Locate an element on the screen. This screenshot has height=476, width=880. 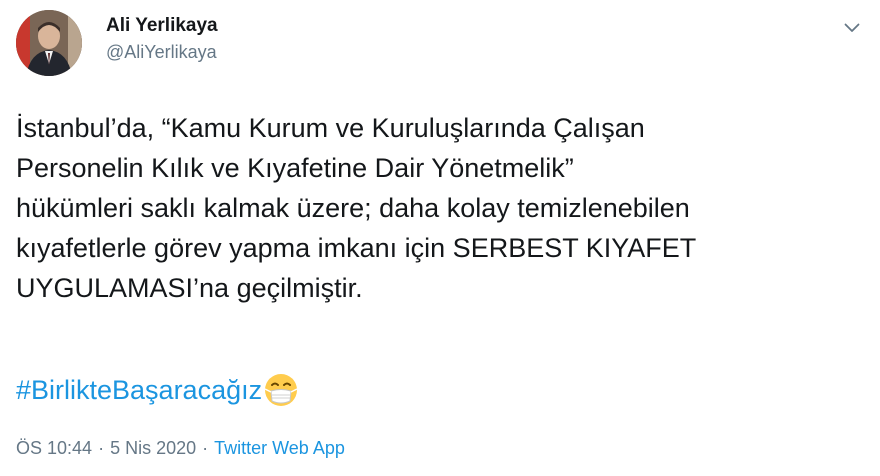
tweet-time: ÖS 10:44 is located at coordinates (54, 448).